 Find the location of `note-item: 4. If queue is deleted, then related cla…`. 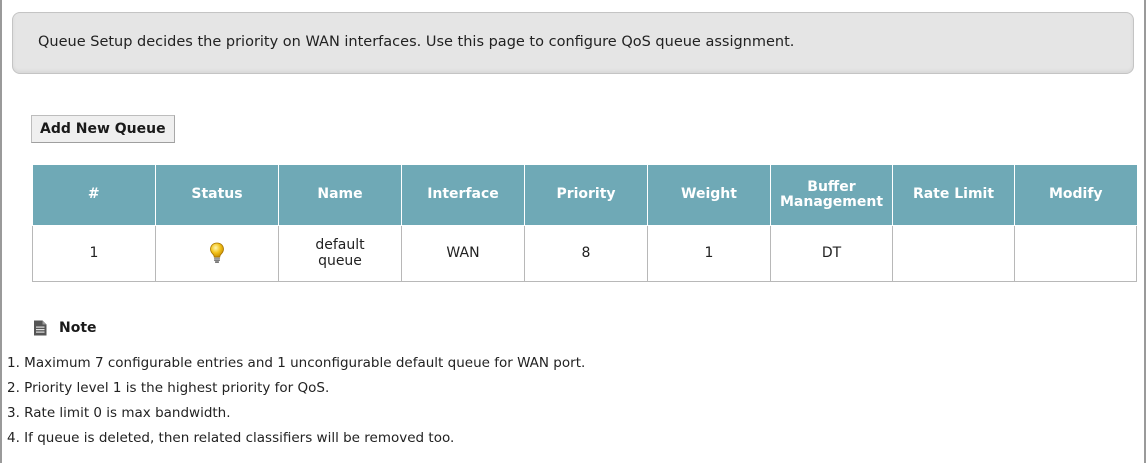

note-item: 4. If queue is deleted, then related cla… is located at coordinates (231, 438).